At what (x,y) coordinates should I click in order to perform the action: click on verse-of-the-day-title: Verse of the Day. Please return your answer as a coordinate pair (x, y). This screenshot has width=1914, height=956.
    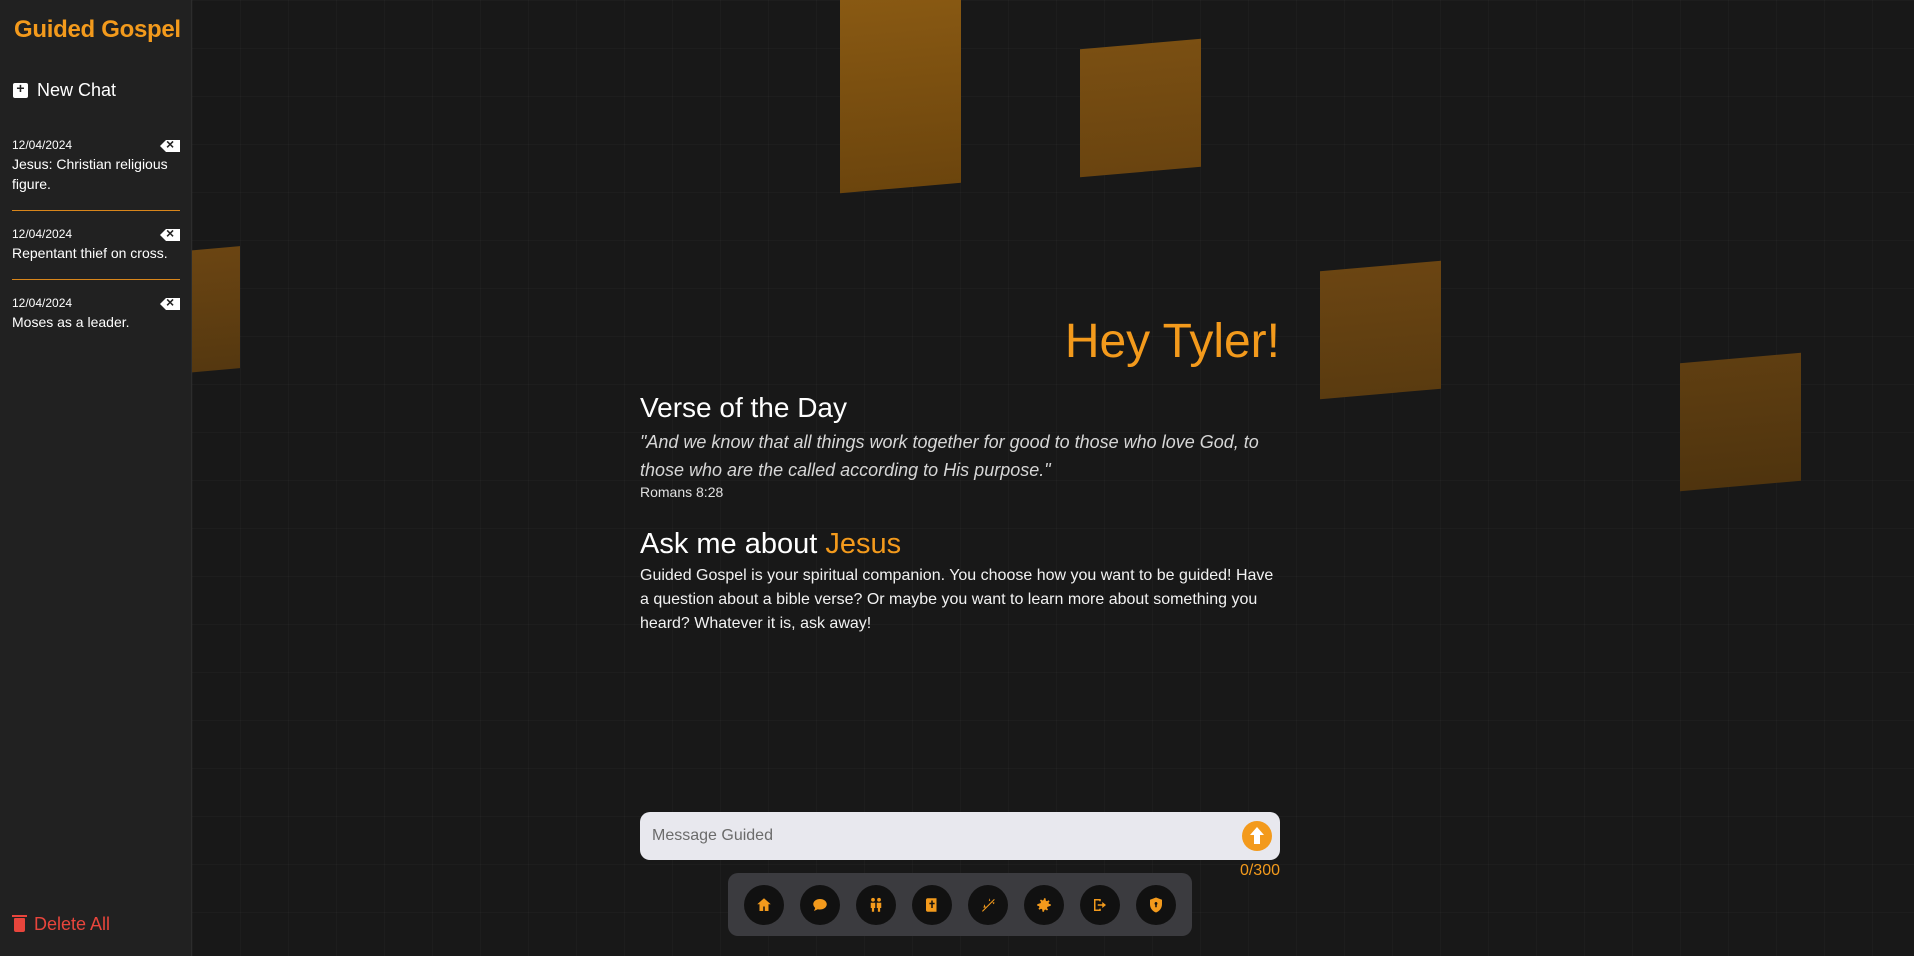
    Looking at the image, I should click on (744, 407).